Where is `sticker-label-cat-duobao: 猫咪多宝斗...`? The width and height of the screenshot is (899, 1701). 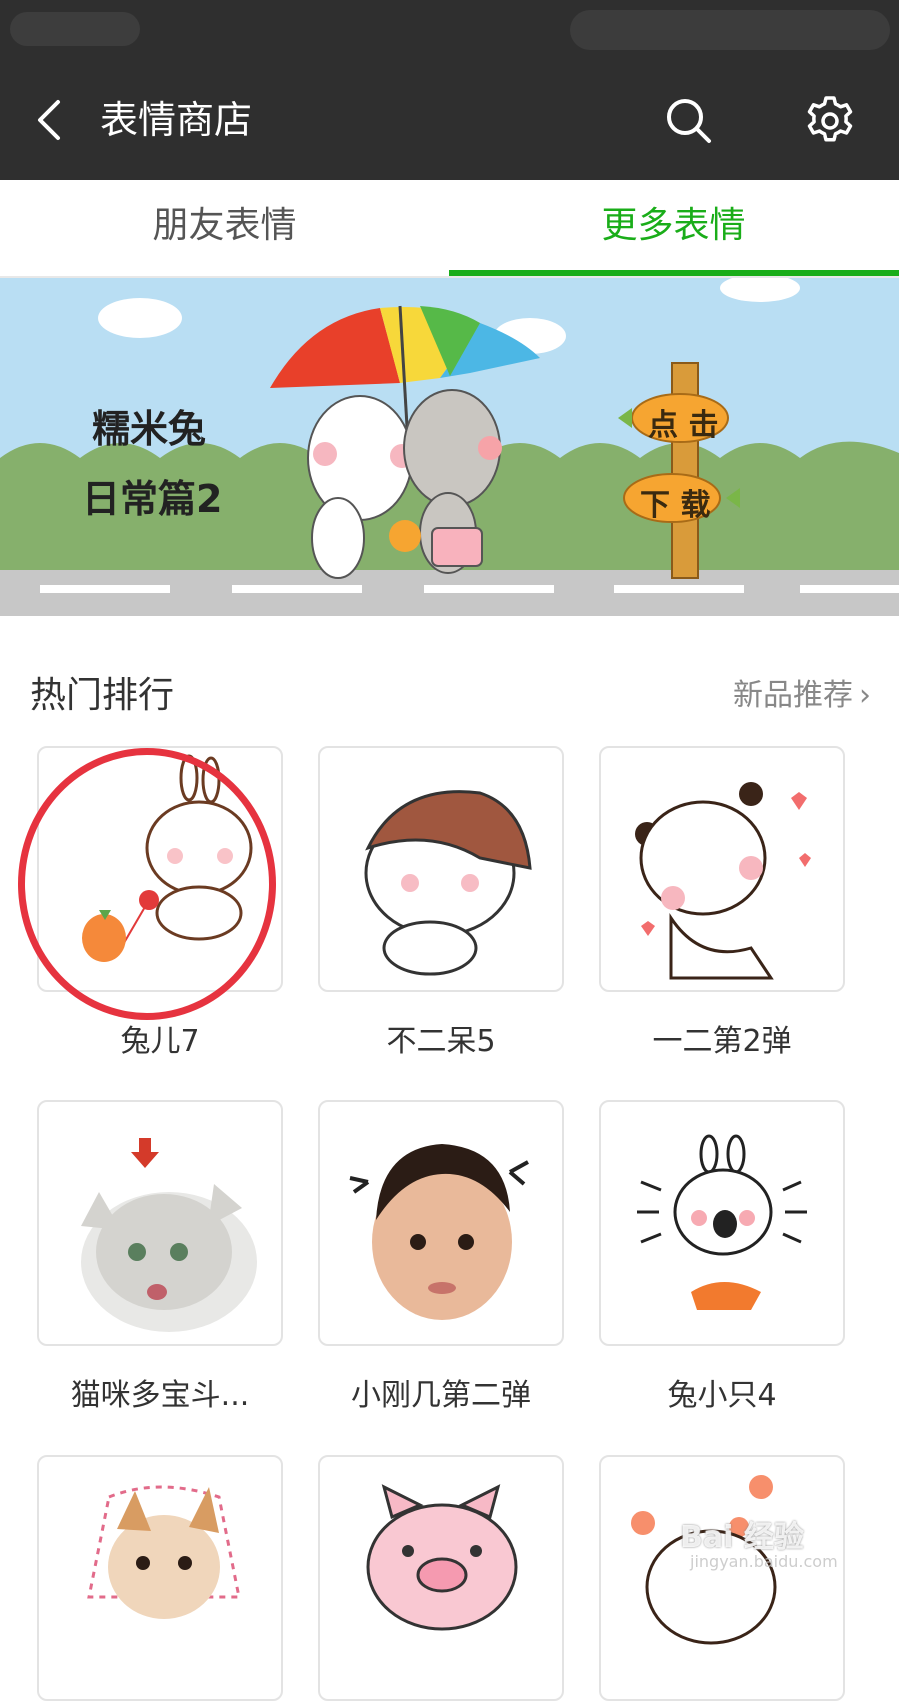 sticker-label-cat-duobao: 猫咪多宝斗... is located at coordinates (160, 1395).